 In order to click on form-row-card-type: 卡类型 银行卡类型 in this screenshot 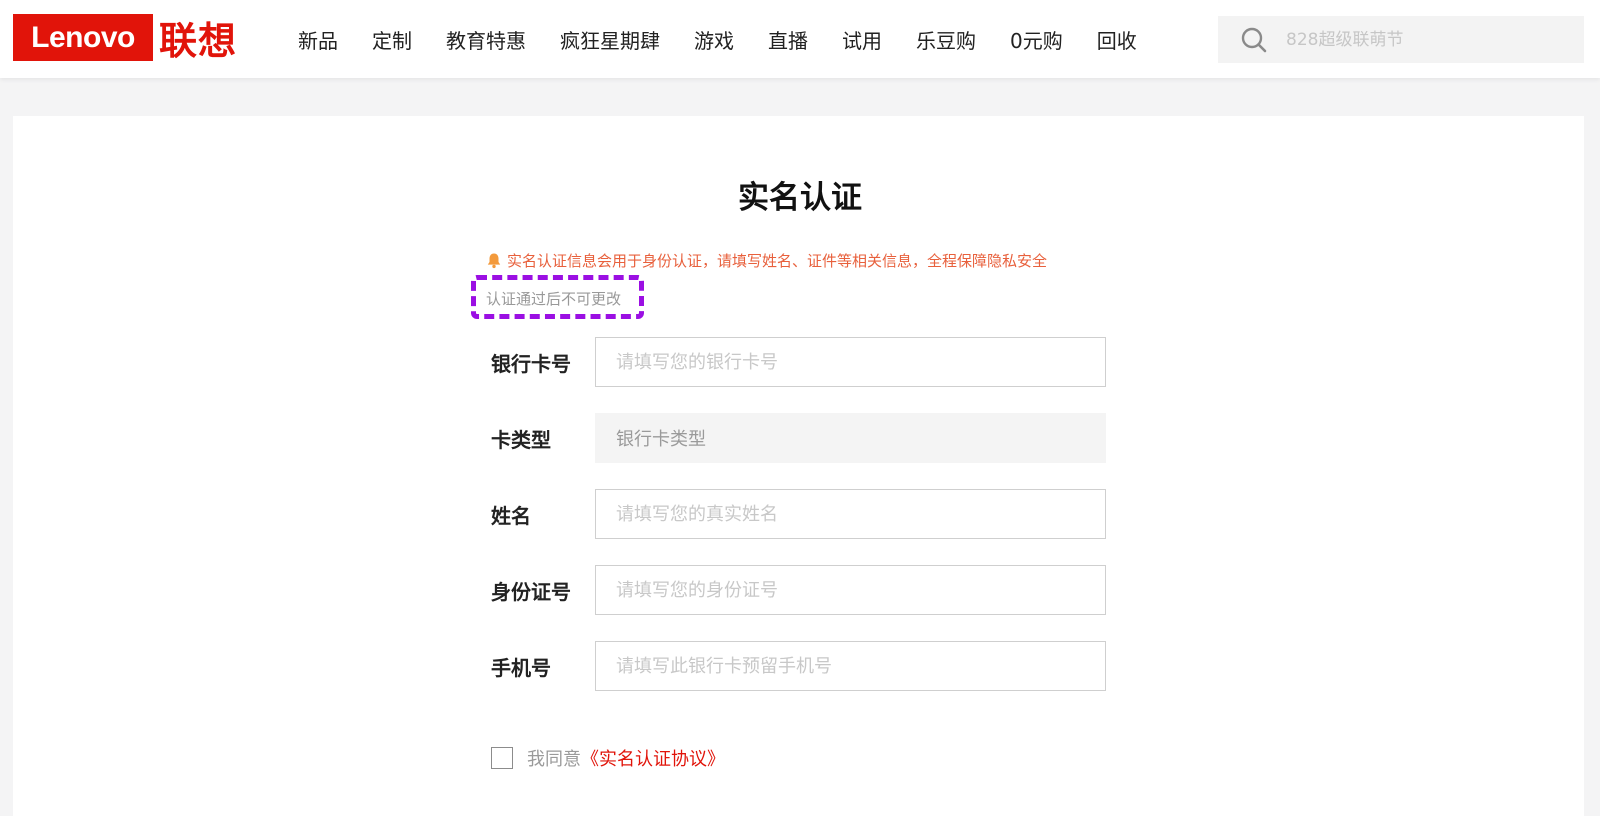, I will do `click(798, 438)`.